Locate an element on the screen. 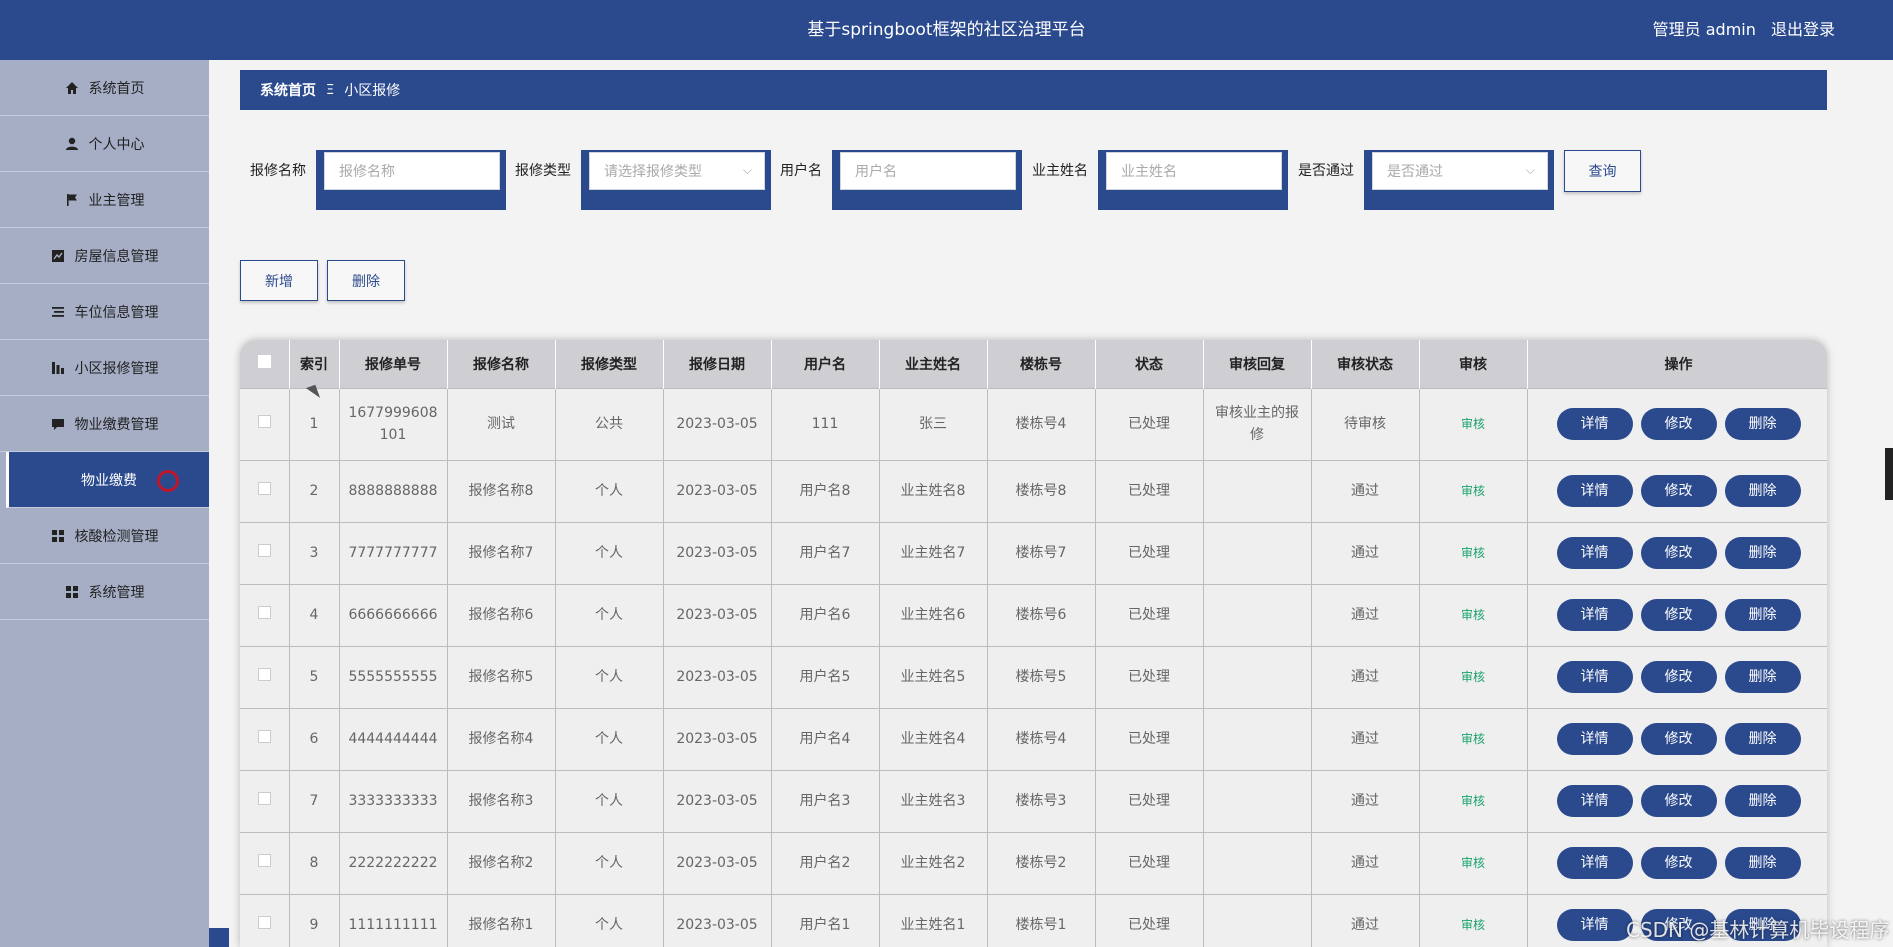 The width and height of the screenshot is (1893, 947). owner-name-field: 业主姓名 is located at coordinates (1193, 180).